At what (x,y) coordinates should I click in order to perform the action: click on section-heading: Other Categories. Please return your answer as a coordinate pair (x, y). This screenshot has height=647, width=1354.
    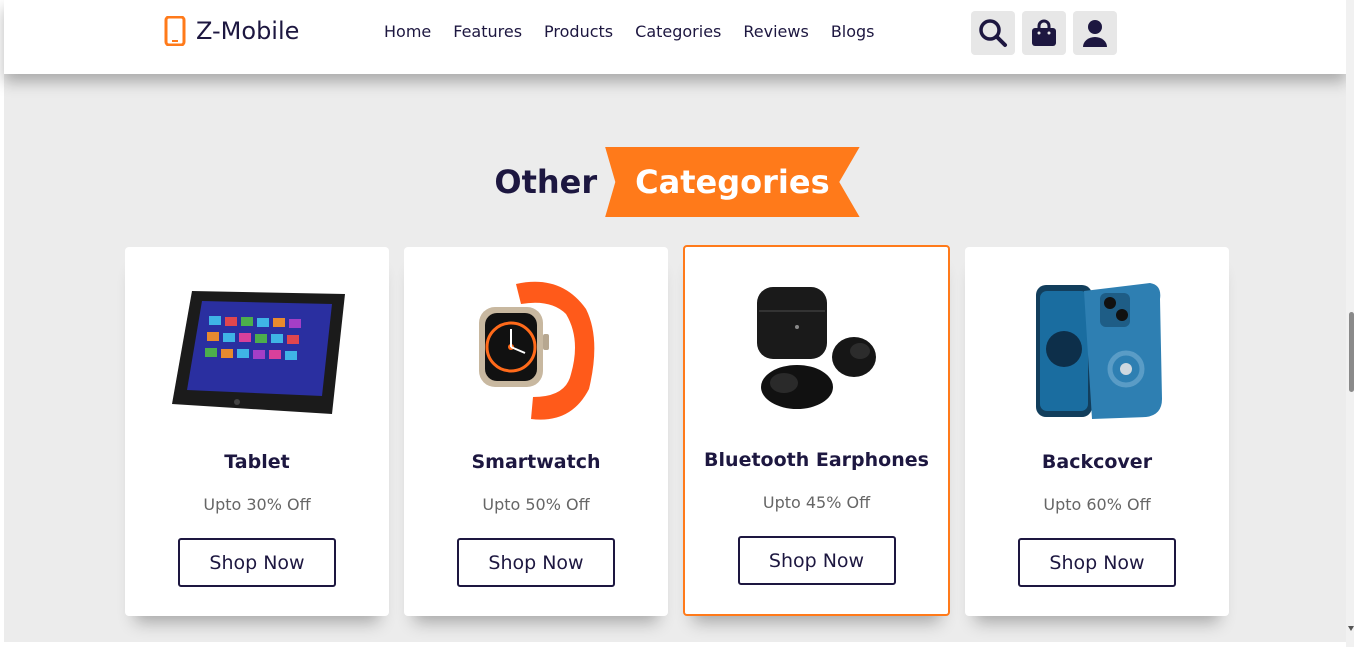
    Looking at the image, I should click on (677, 182).